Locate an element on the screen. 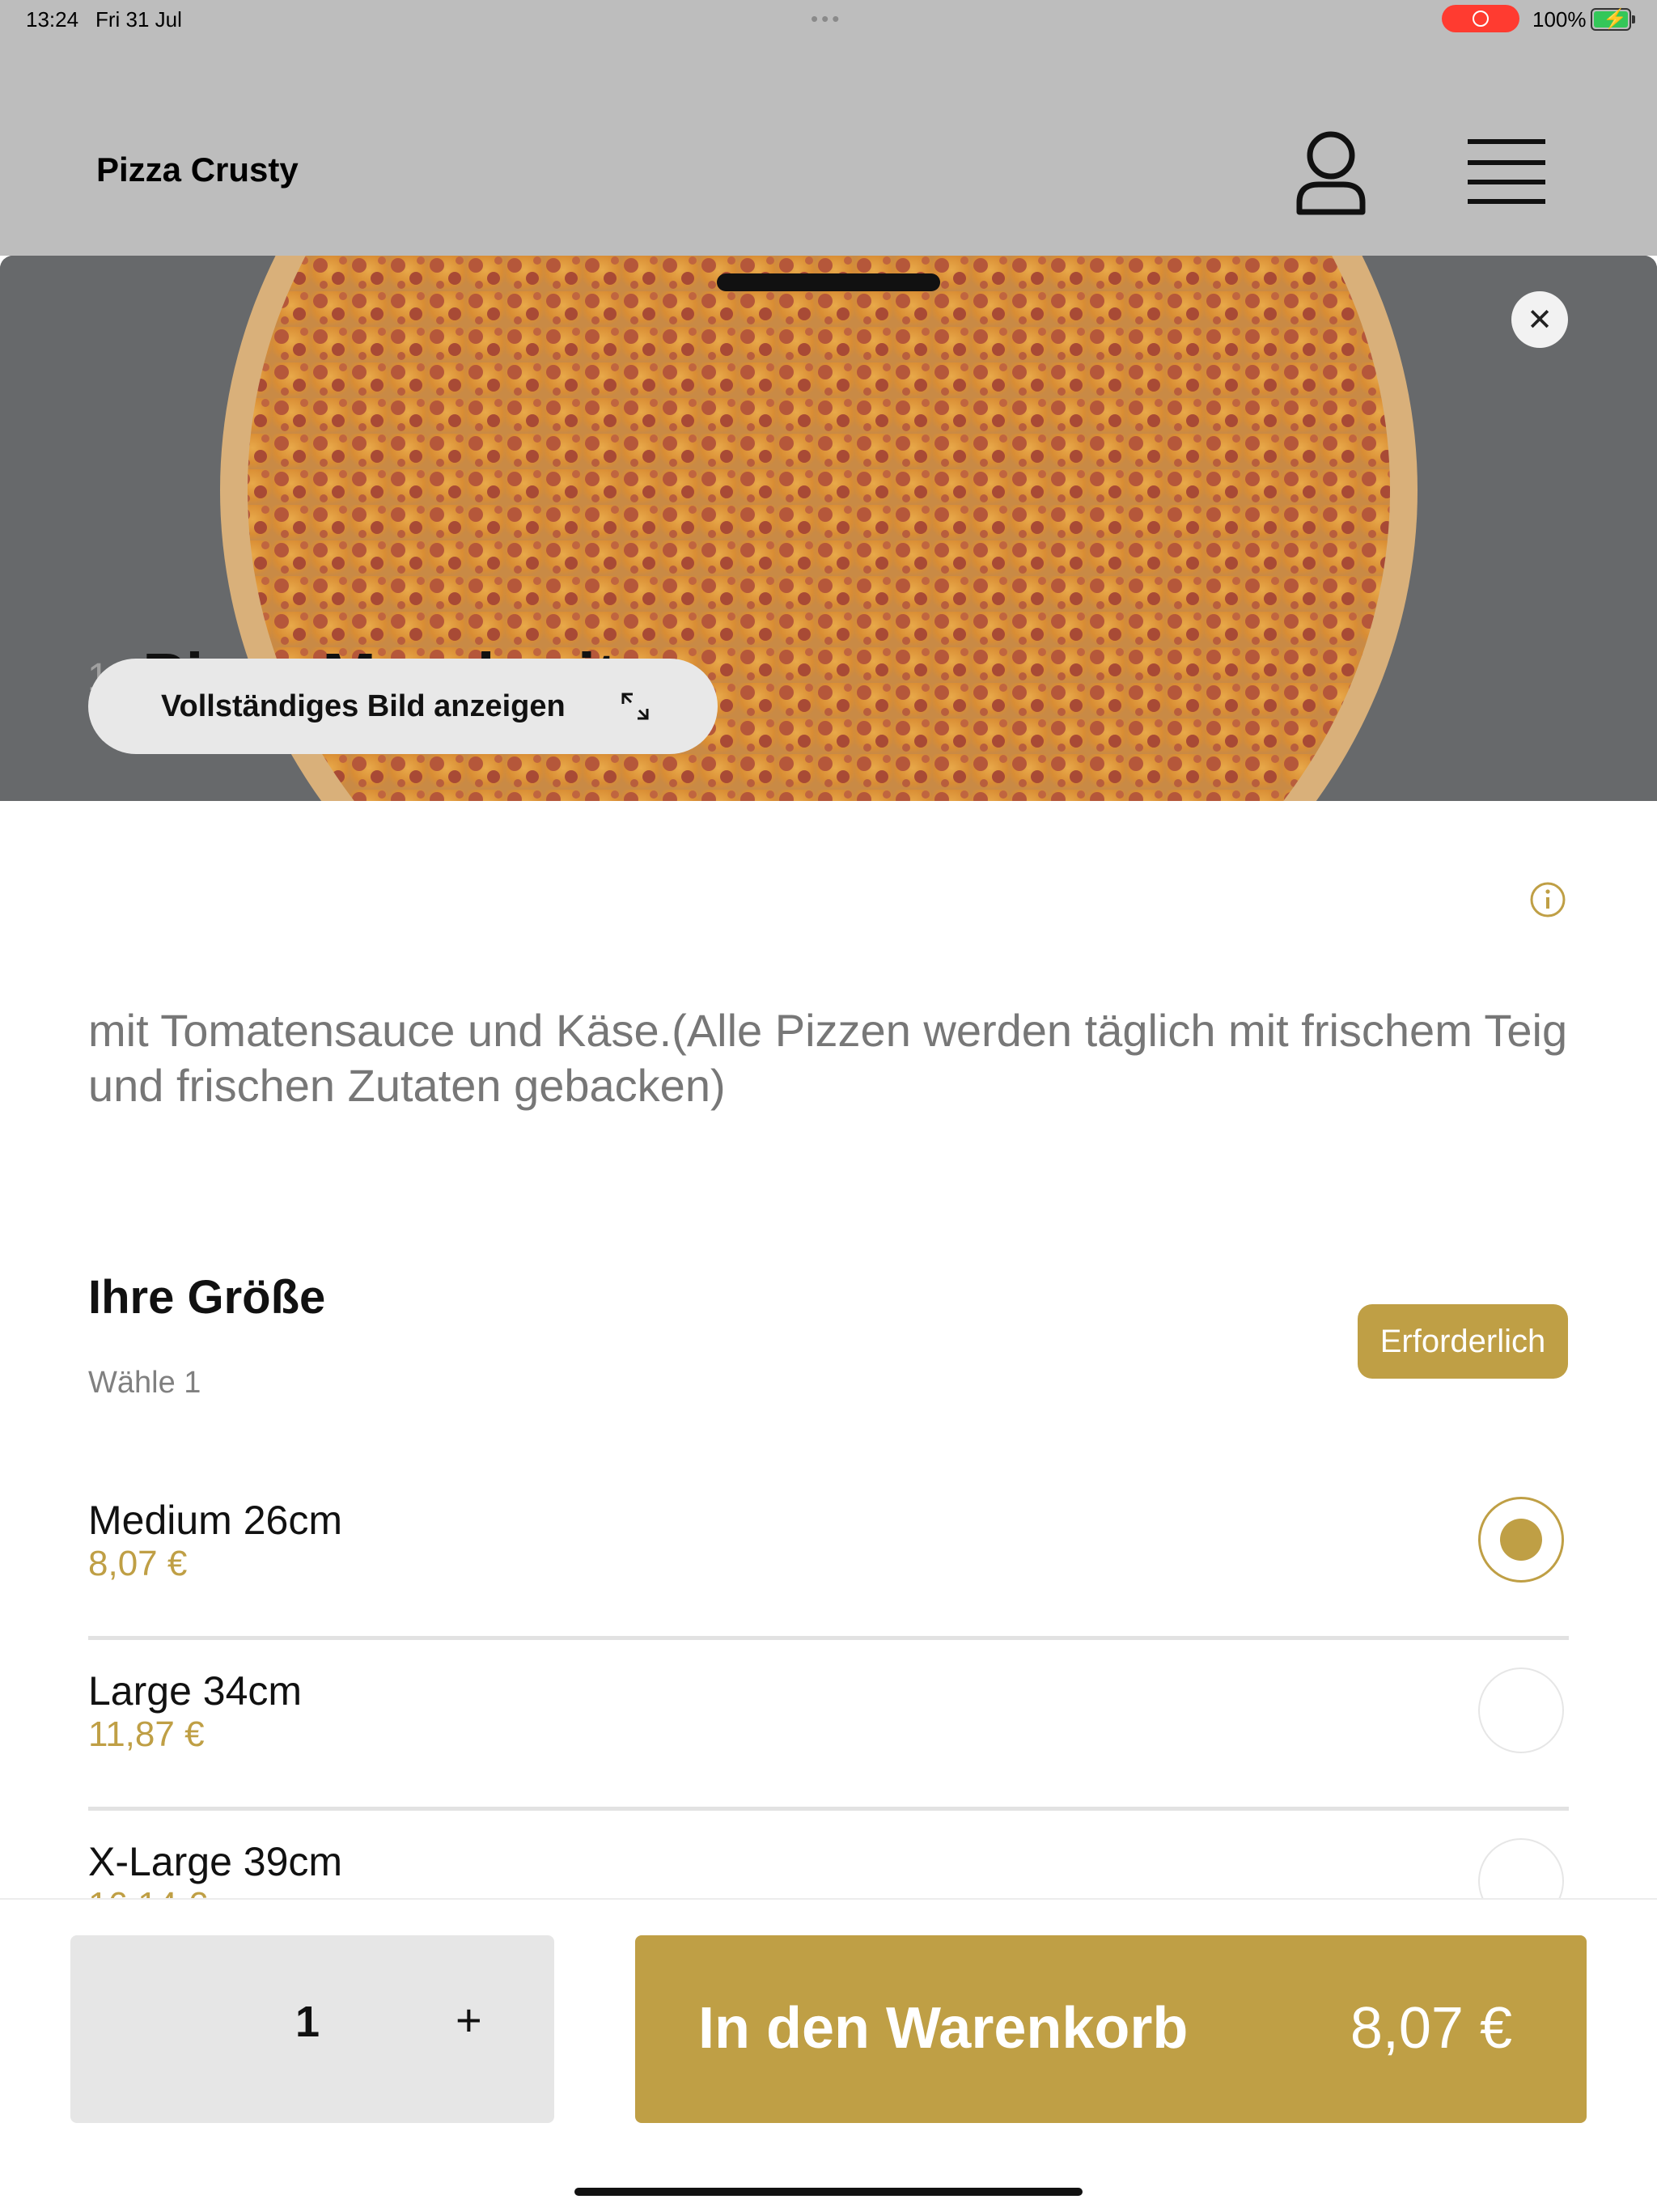 The image size is (1657, 2212). size-section-heading: Ihre Größe is located at coordinates (207, 1297).